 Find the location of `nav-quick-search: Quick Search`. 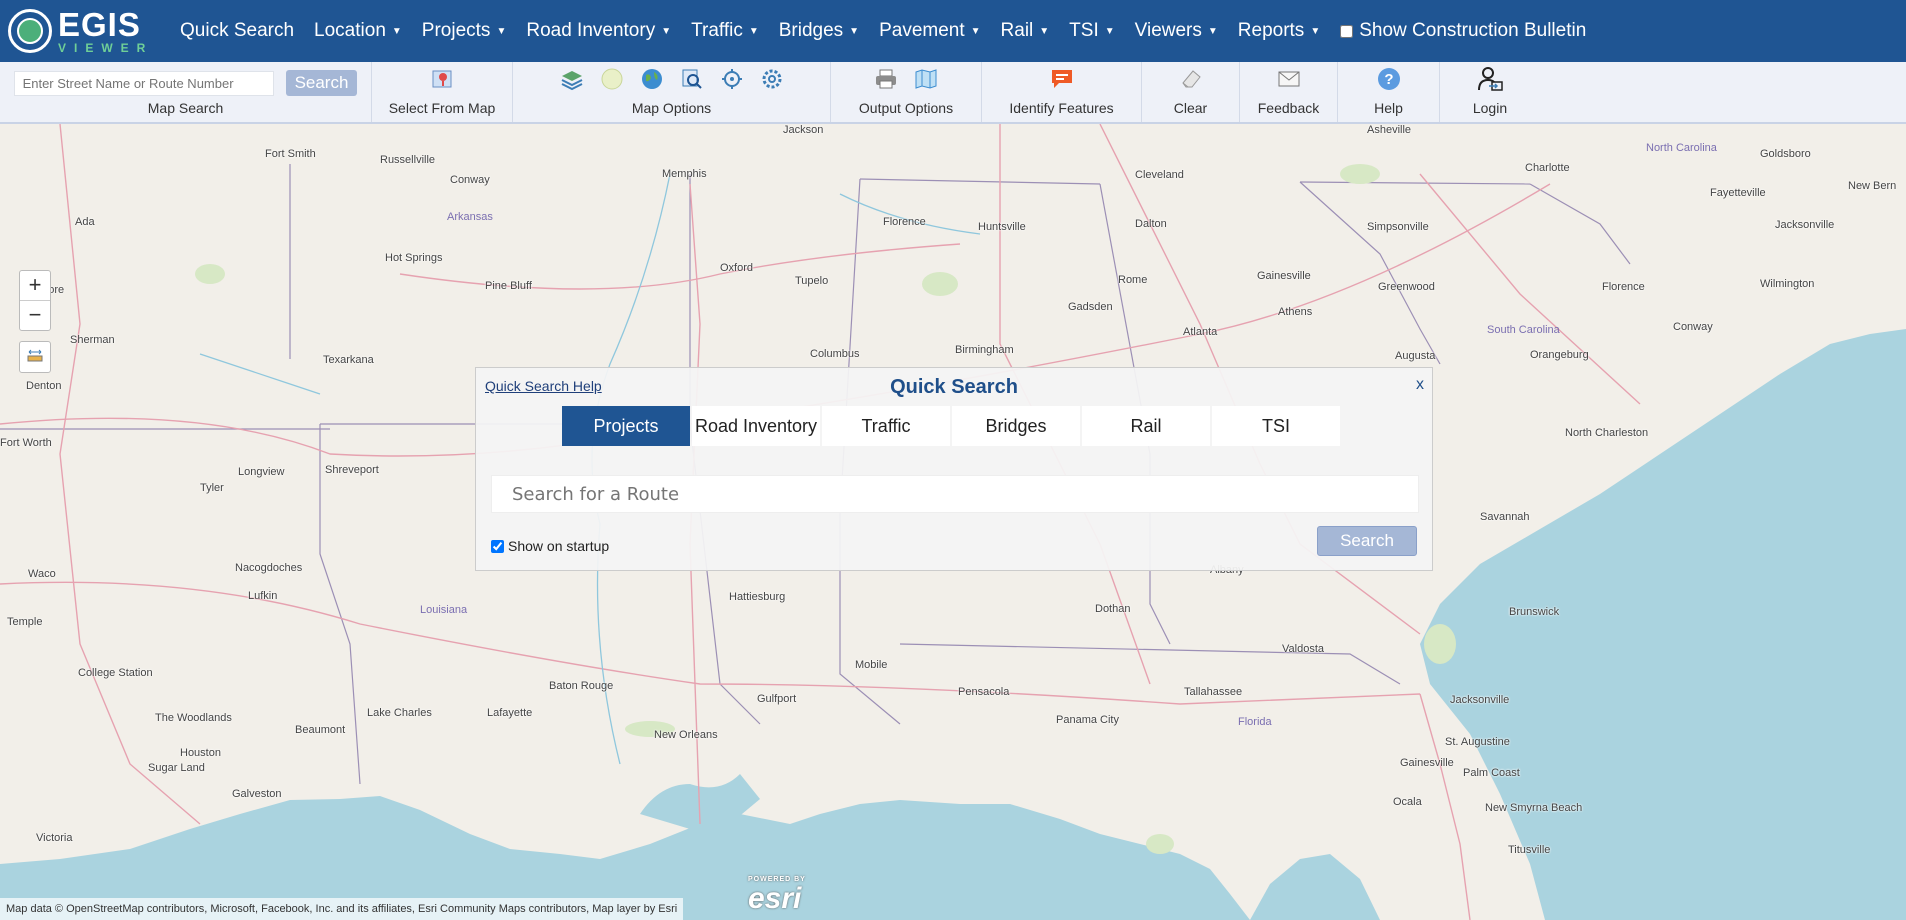

nav-quick-search: Quick Search is located at coordinates (237, 31).